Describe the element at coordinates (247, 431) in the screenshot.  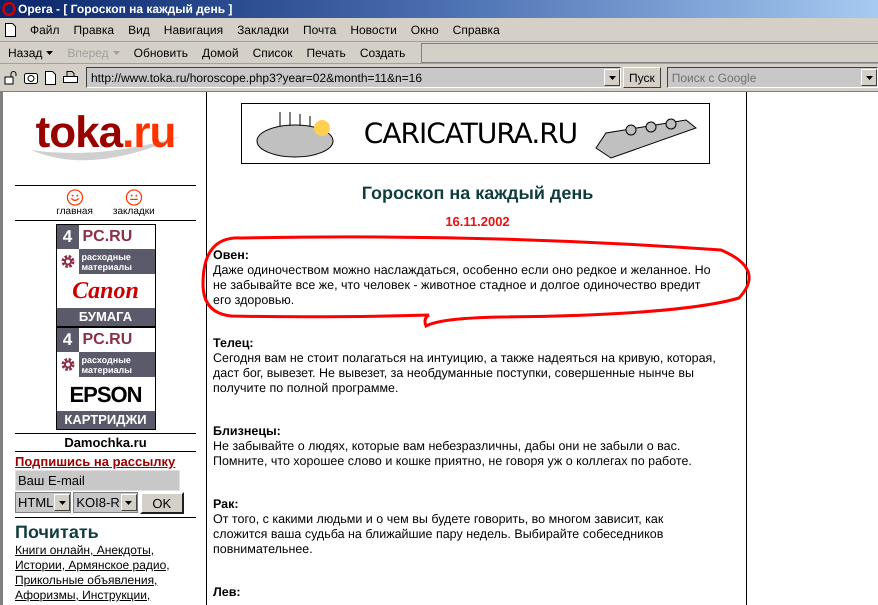
I see `zodiac-sign: Близнецы:` at that location.